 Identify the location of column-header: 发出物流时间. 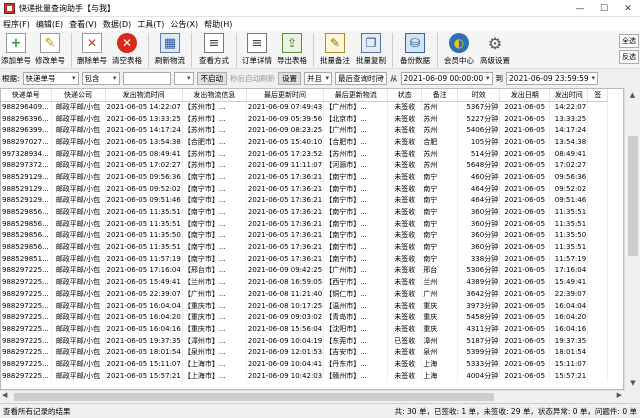
(144, 95).